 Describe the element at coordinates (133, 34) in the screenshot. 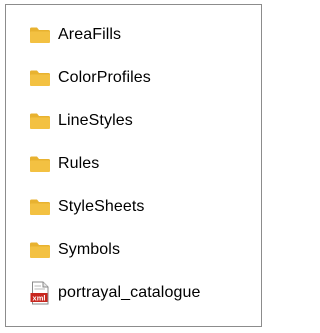

I see `list-item-areafills: AreaFills` at that location.